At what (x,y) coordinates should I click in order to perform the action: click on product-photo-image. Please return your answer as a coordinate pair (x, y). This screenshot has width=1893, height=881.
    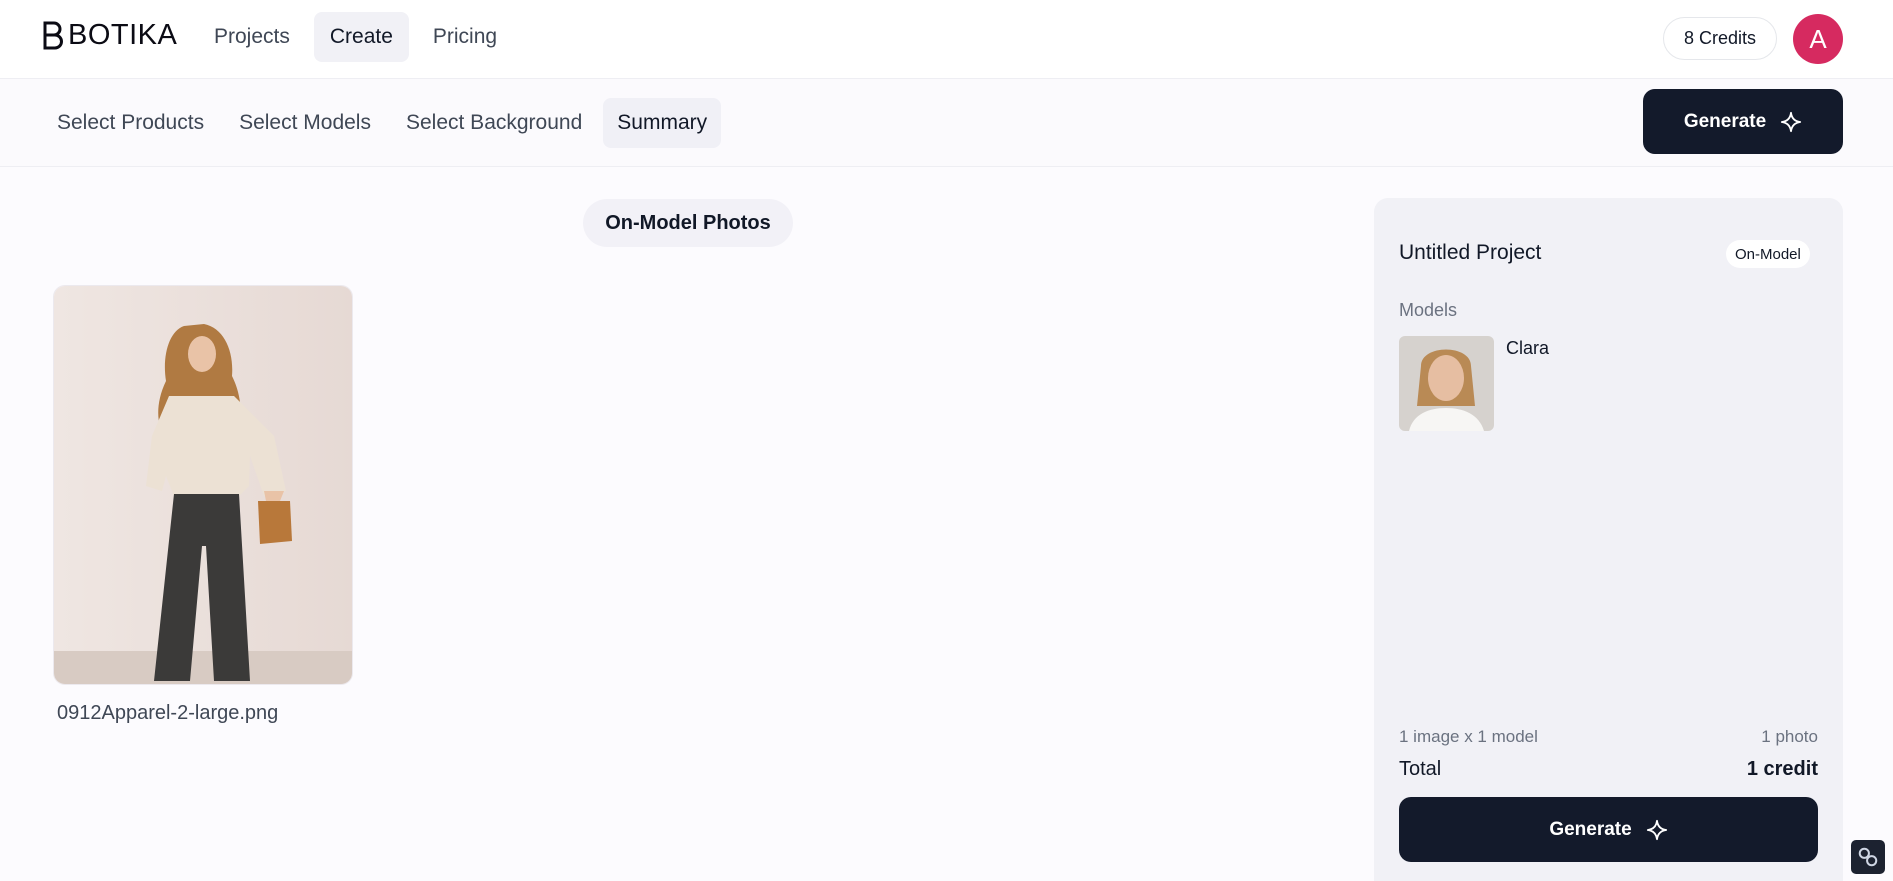
    Looking at the image, I should click on (203, 485).